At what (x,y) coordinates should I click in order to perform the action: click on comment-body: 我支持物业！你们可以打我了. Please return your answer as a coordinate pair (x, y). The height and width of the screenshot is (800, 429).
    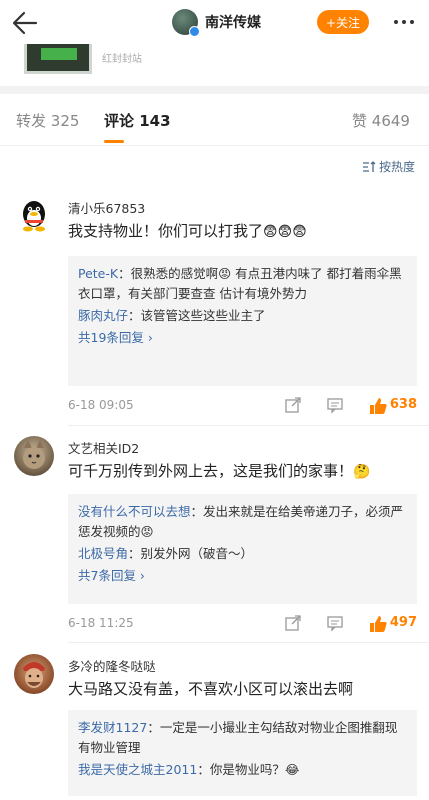
    Looking at the image, I should click on (166, 231).